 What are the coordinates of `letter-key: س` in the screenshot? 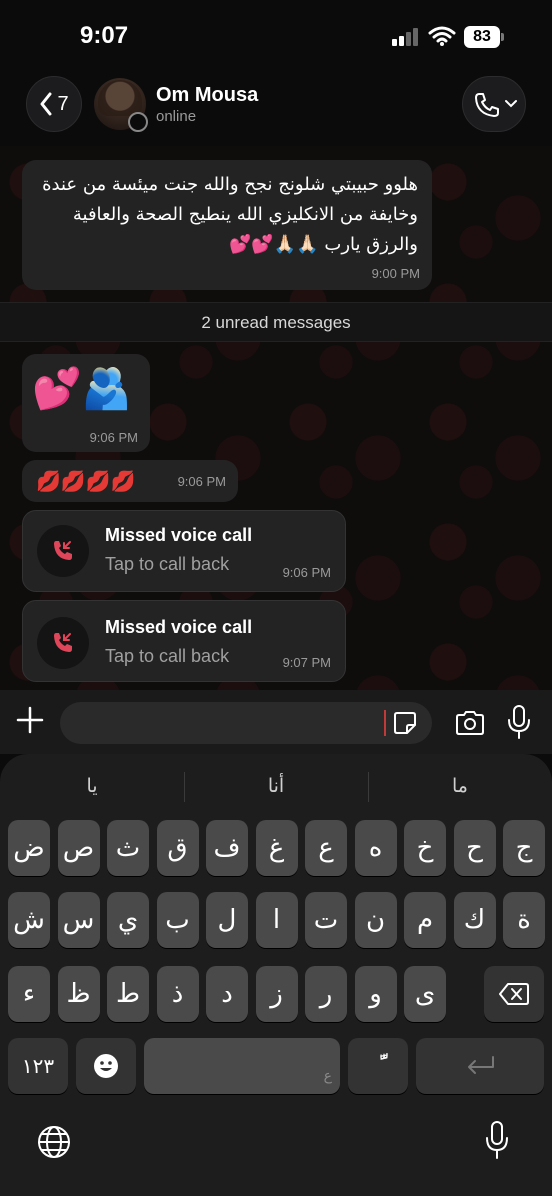 It's located at (78, 920).